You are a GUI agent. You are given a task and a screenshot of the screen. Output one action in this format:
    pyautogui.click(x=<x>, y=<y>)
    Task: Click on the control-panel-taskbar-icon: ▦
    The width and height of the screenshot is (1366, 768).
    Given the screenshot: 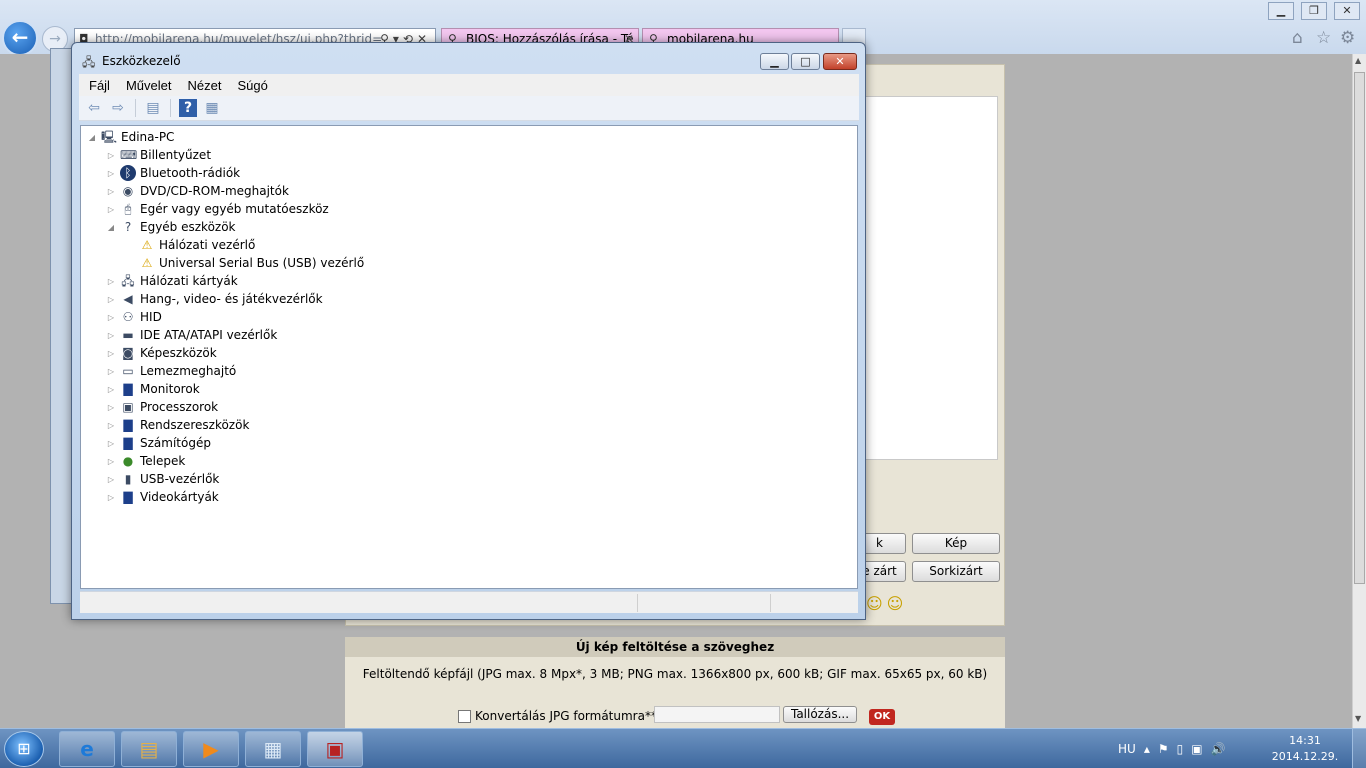 What is the action you would take?
    pyautogui.click(x=273, y=749)
    